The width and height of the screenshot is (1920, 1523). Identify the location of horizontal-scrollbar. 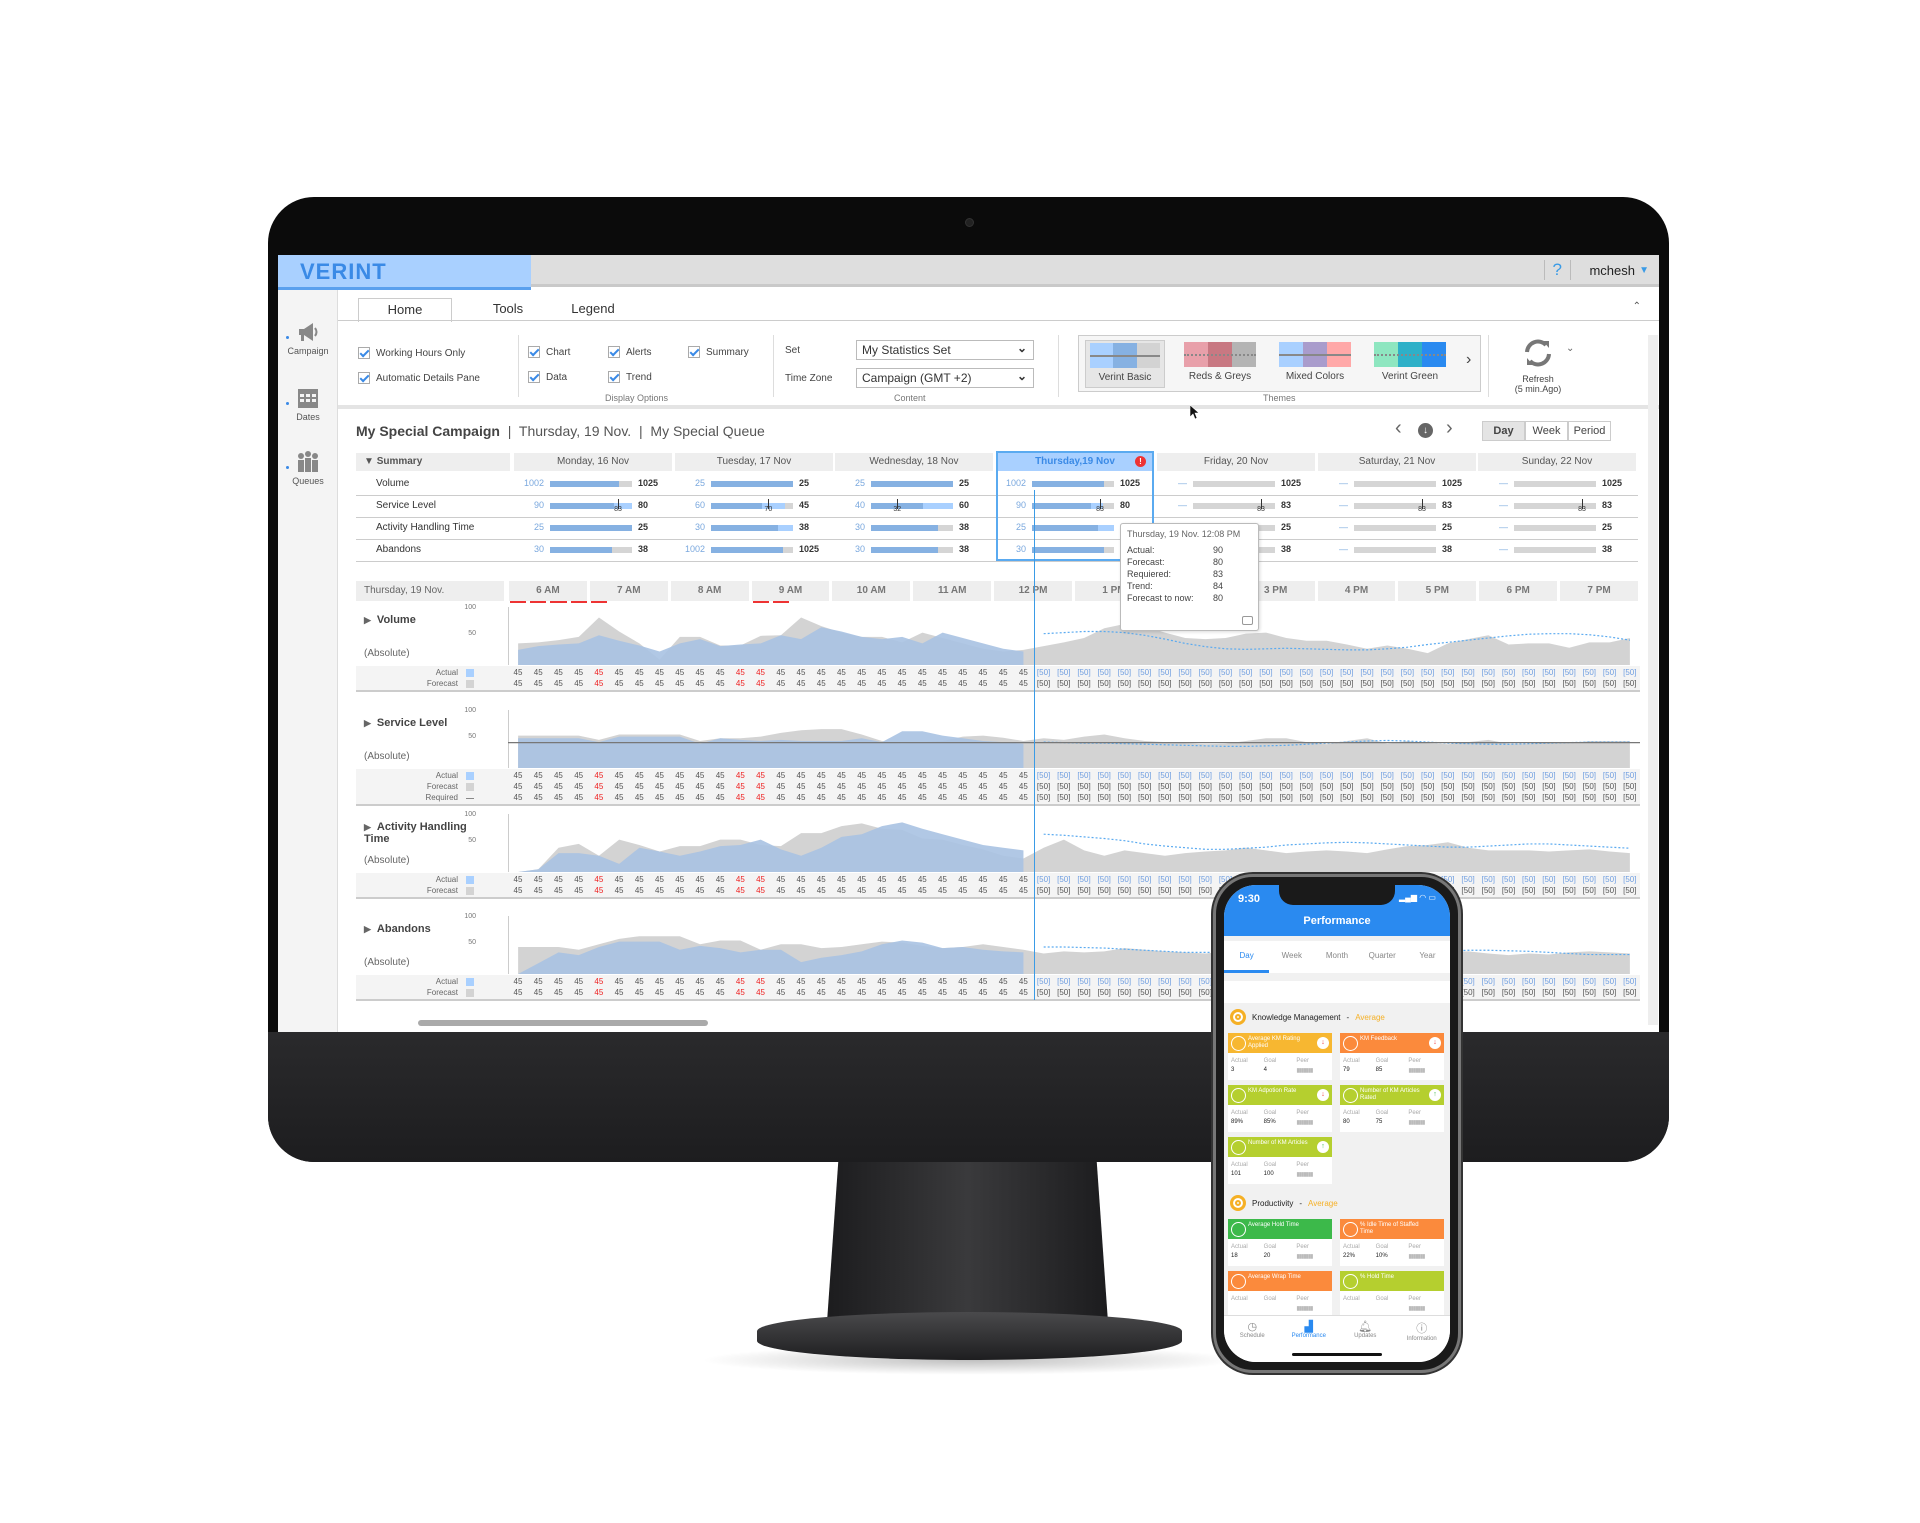
(563, 1023).